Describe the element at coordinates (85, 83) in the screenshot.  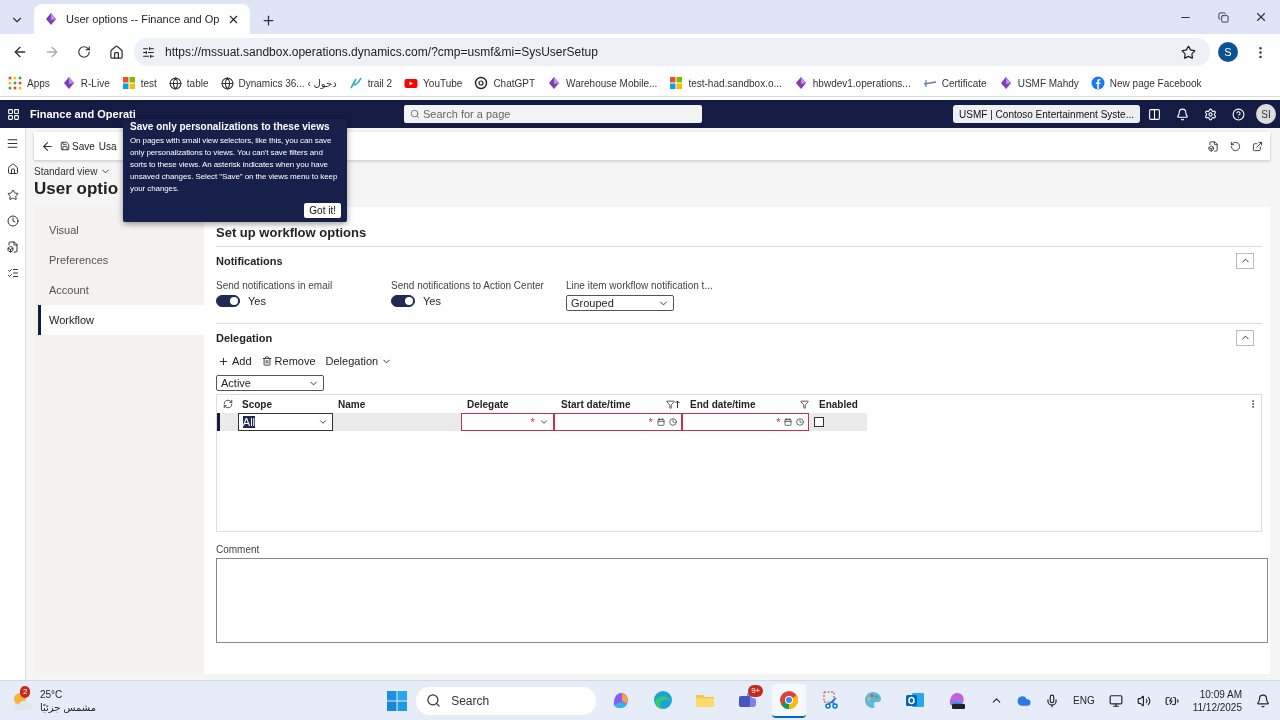
I see `bookmark: R-Live` at that location.